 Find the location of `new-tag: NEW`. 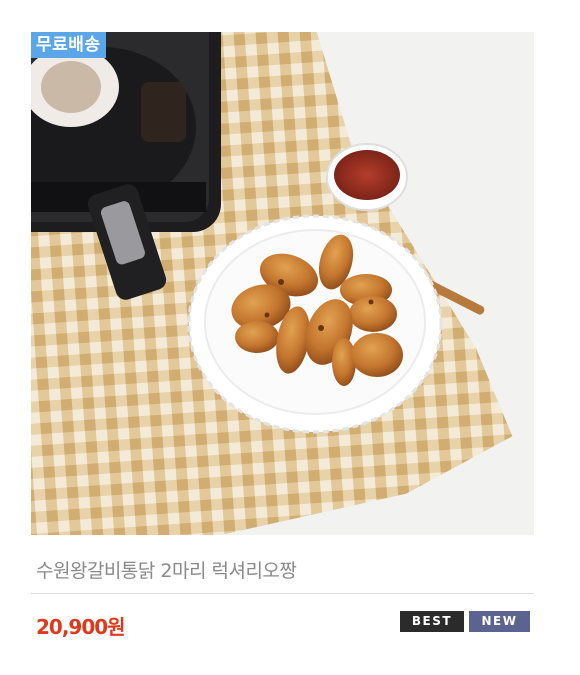

new-tag: NEW is located at coordinates (499, 621).